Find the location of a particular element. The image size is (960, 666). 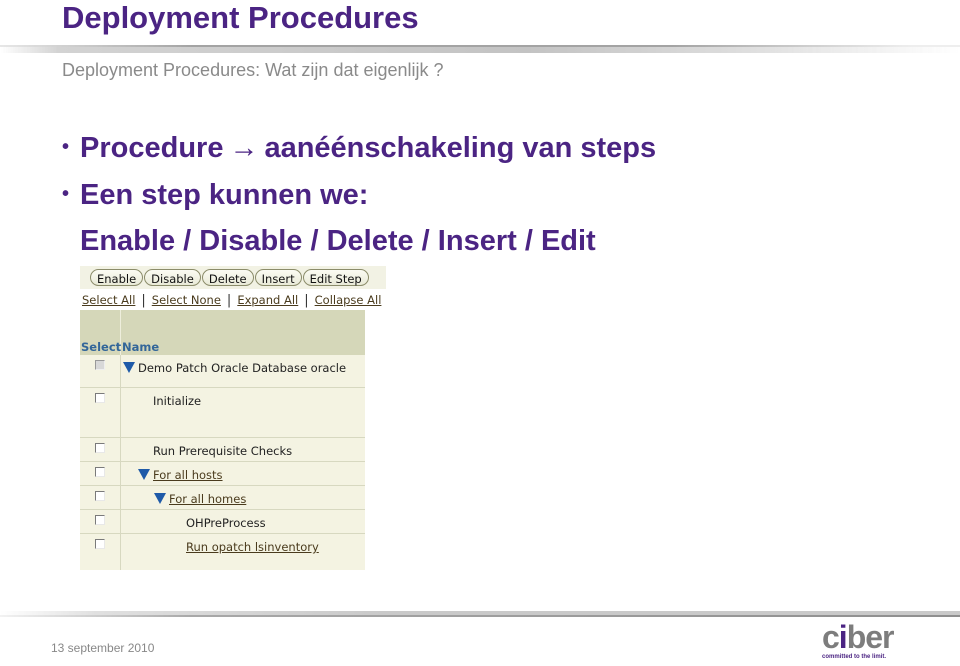

logo-wordmark: ciber is located at coordinates (867, 637).